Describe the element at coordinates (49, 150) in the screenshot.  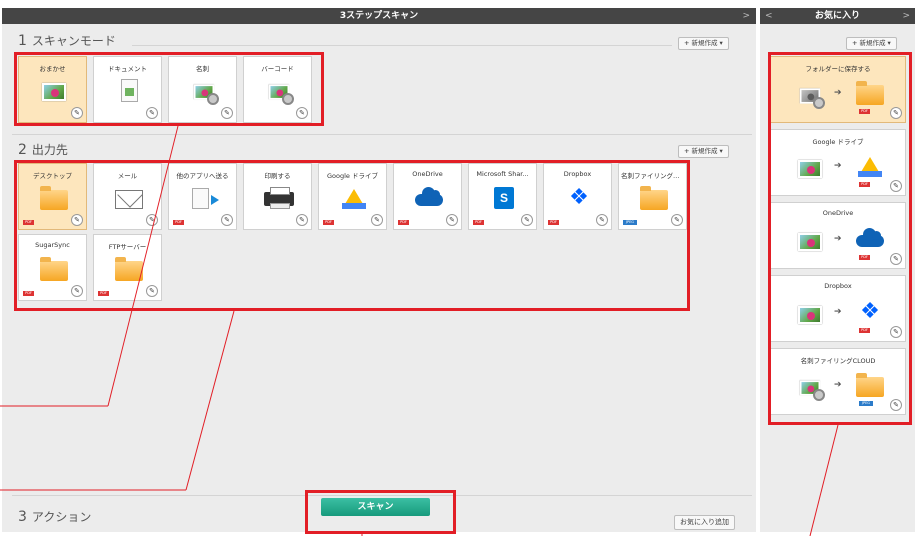
I see `section-label: 出力先` at that location.